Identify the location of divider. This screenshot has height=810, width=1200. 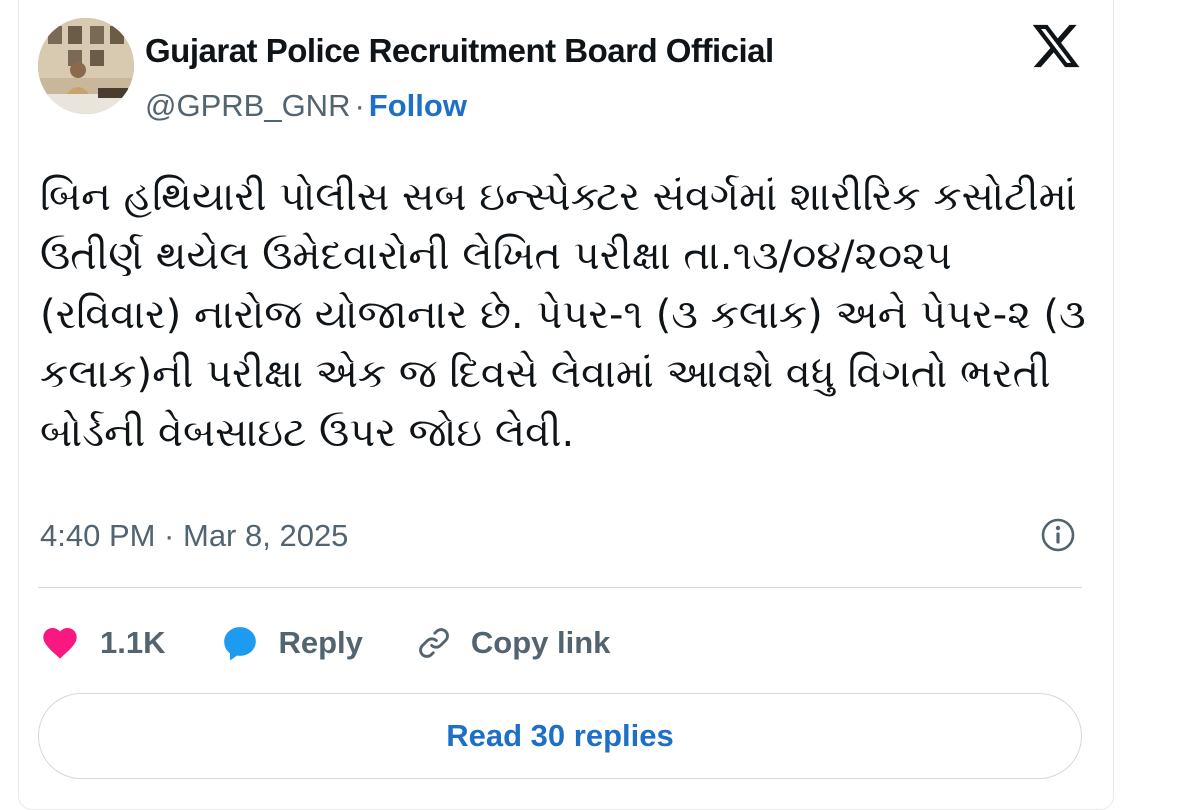
(560, 587).